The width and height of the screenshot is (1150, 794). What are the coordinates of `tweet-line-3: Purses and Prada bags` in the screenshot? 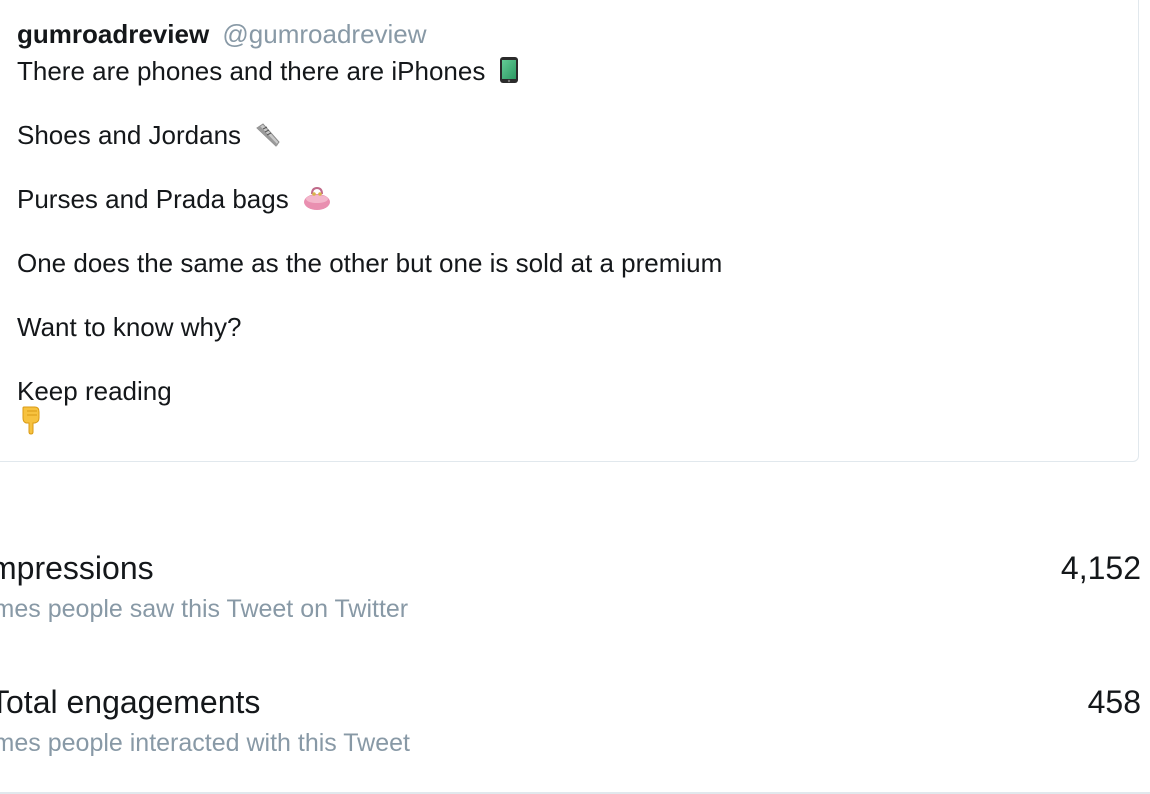 It's located at (174, 200).